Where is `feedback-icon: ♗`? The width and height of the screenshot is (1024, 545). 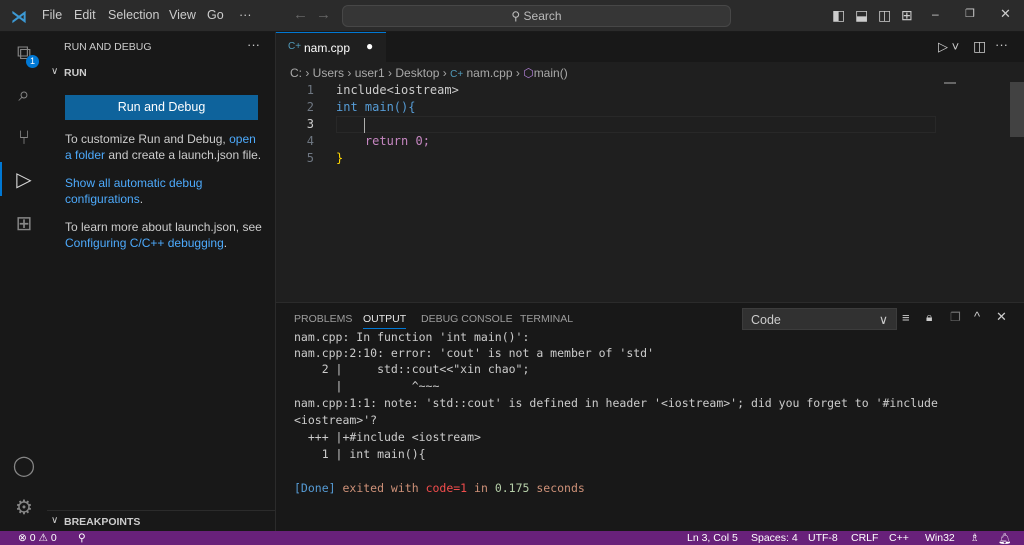
feedback-icon: ♗ is located at coordinates (974, 538).